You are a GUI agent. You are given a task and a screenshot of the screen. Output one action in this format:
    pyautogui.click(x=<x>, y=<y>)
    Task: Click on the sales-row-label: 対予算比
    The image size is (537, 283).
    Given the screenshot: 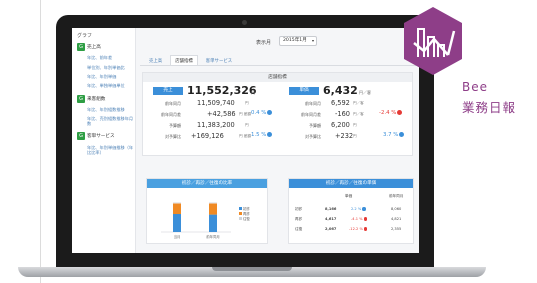 What is the action you would take?
    pyautogui.click(x=173, y=136)
    